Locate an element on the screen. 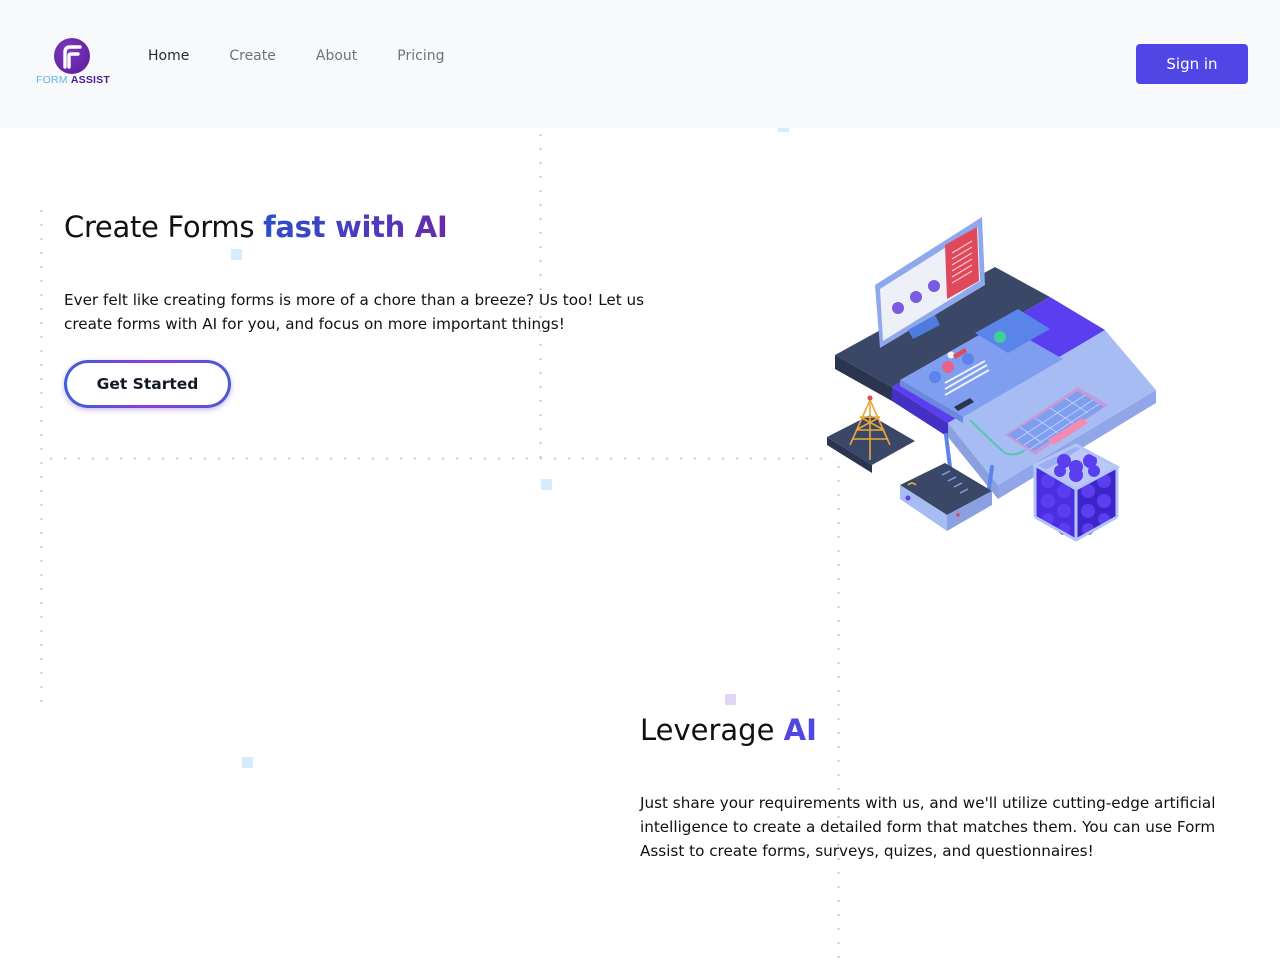  nav-about: About is located at coordinates (336, 56).